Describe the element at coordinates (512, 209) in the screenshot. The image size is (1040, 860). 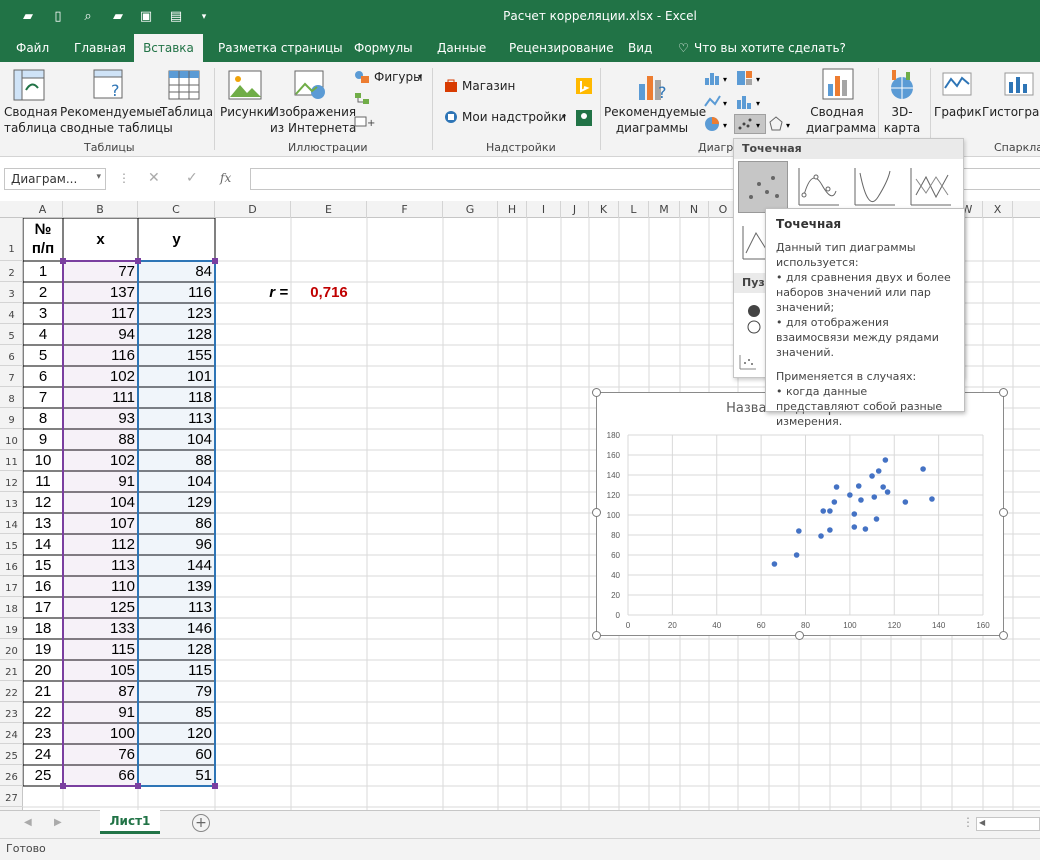
I see `column-header: H` at that location.